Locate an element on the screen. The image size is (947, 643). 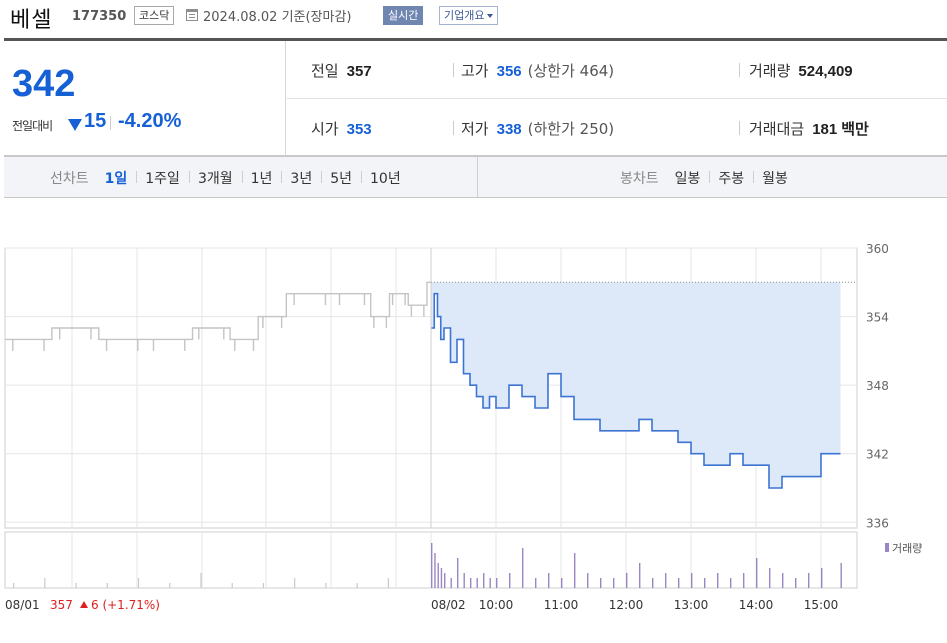
change-value: 15 is located at coordinates (95, 121).